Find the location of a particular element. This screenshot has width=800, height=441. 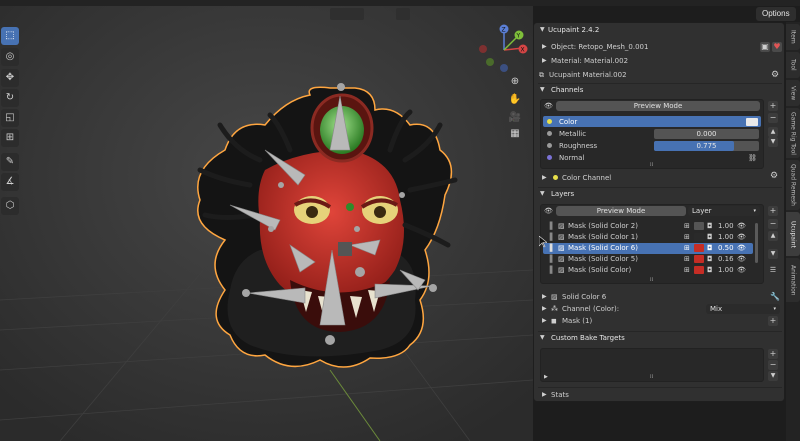

layer-opacity: 0.16 is located at coordinates (726, 259).